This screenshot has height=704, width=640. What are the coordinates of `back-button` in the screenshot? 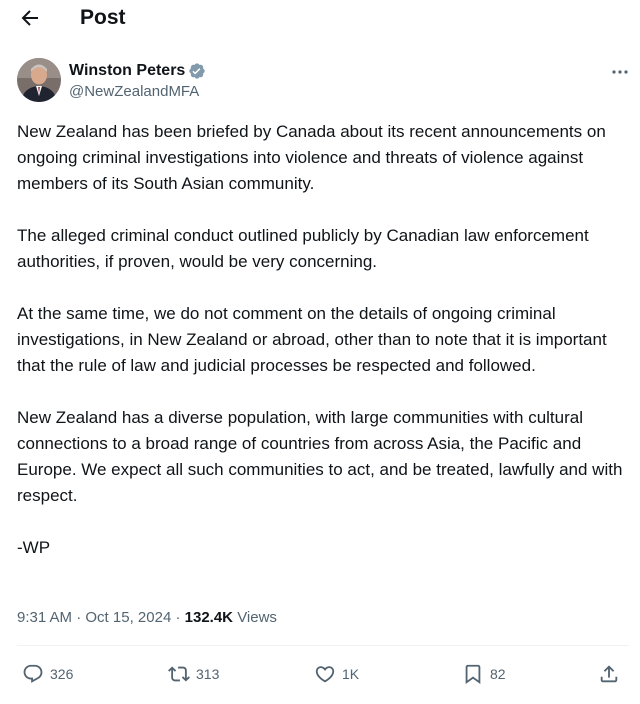 It's located at (30, 18).